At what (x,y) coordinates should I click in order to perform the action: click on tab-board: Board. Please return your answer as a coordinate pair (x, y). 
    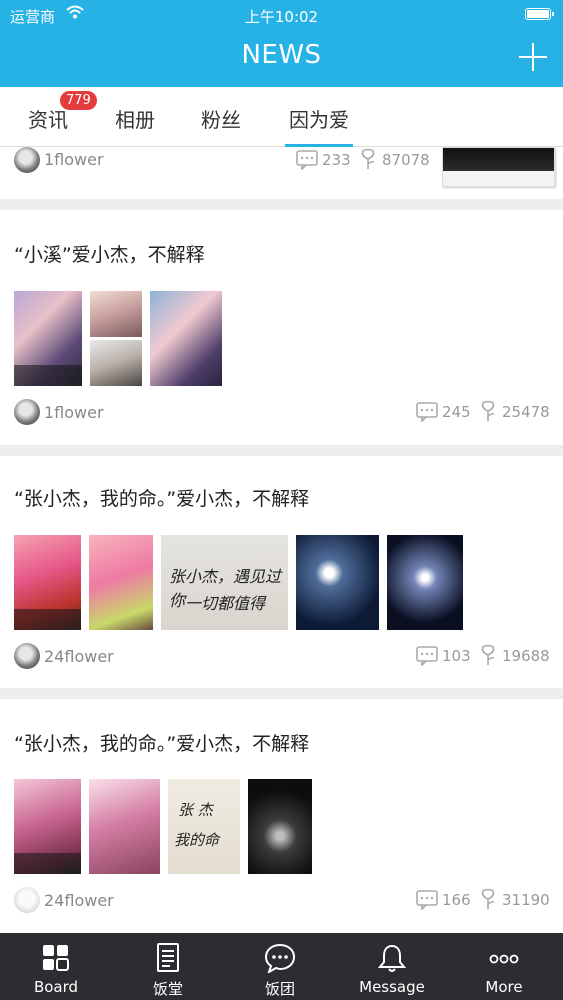
    Looking at the image, I should click on (56, 966).